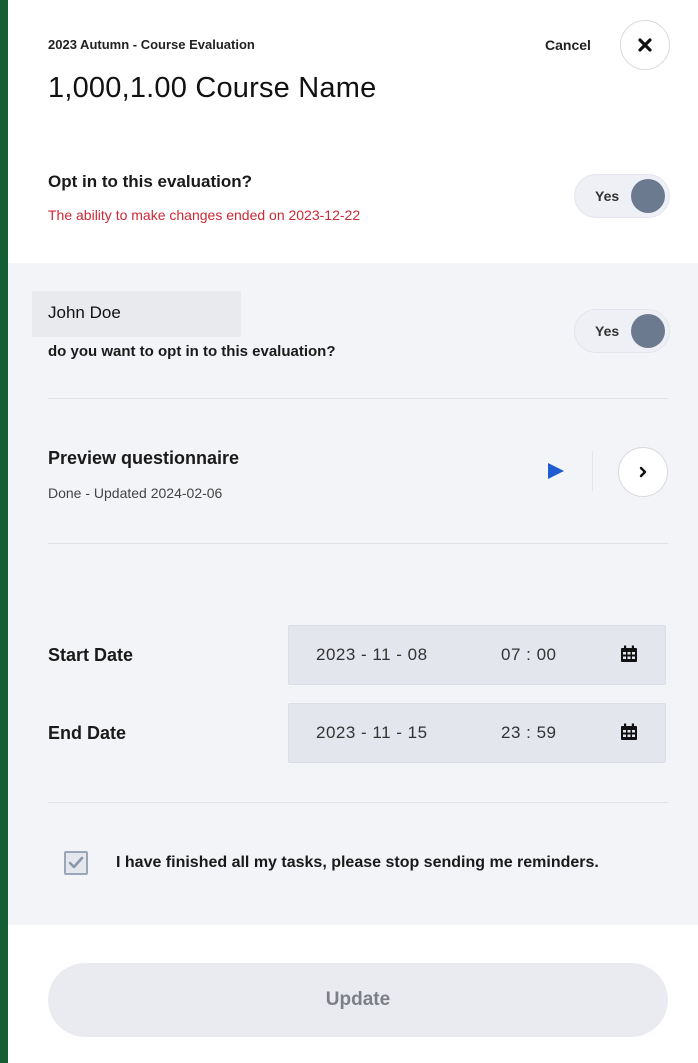 The width and height of the screenshot is (698, 1063). What do you see at coordinates (648, 331) in the screenshot?
I see `person-toggle-knob` at bounding box center [648, 331].